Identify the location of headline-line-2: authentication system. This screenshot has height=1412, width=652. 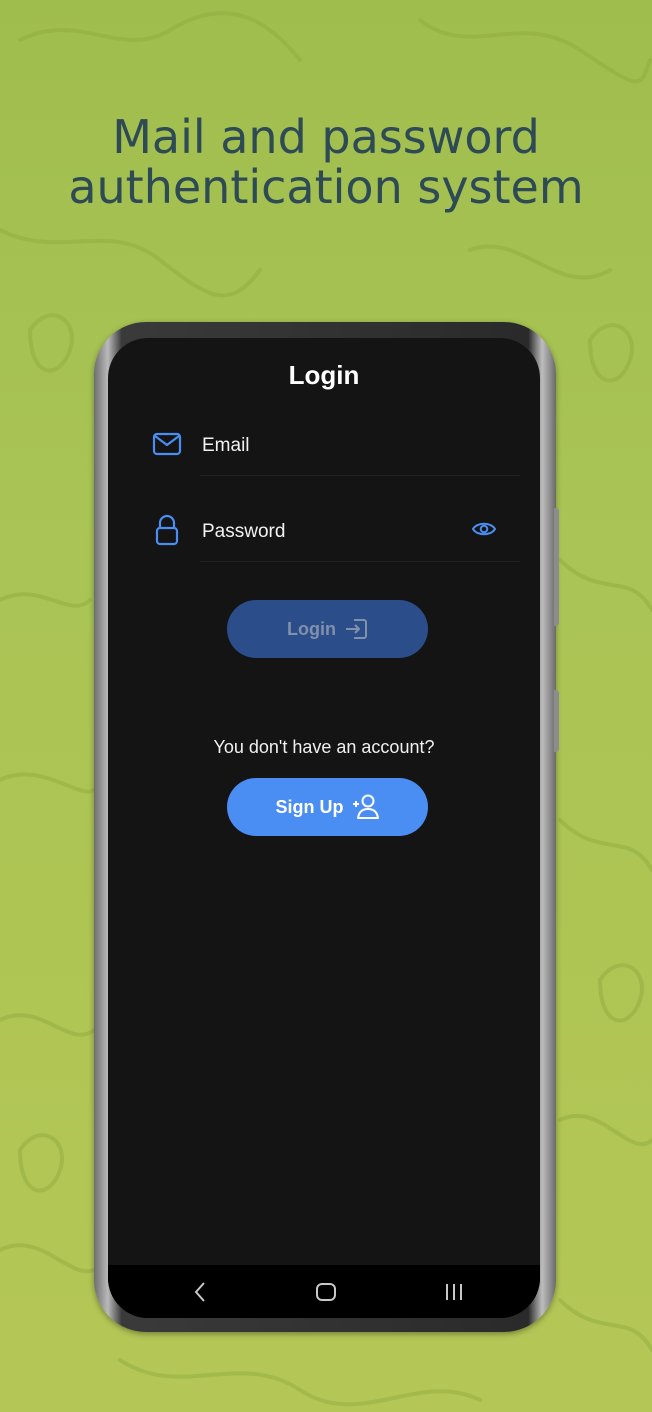
(326, 187).